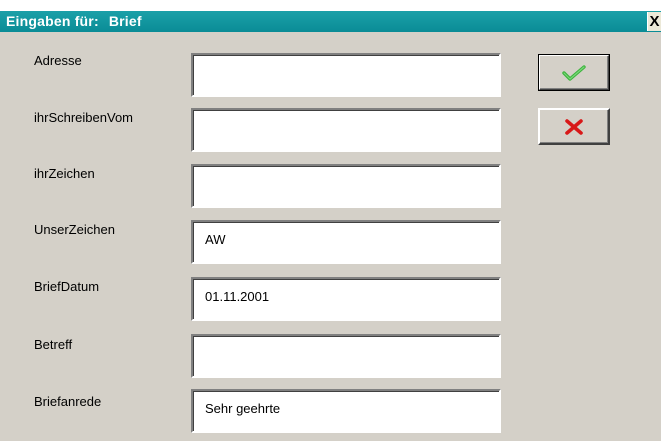  What do you see at coordinates (330, 21) in the screenshot?
I see `title-bar: Eingaben für: Brief` at bounding box center [330, 21].